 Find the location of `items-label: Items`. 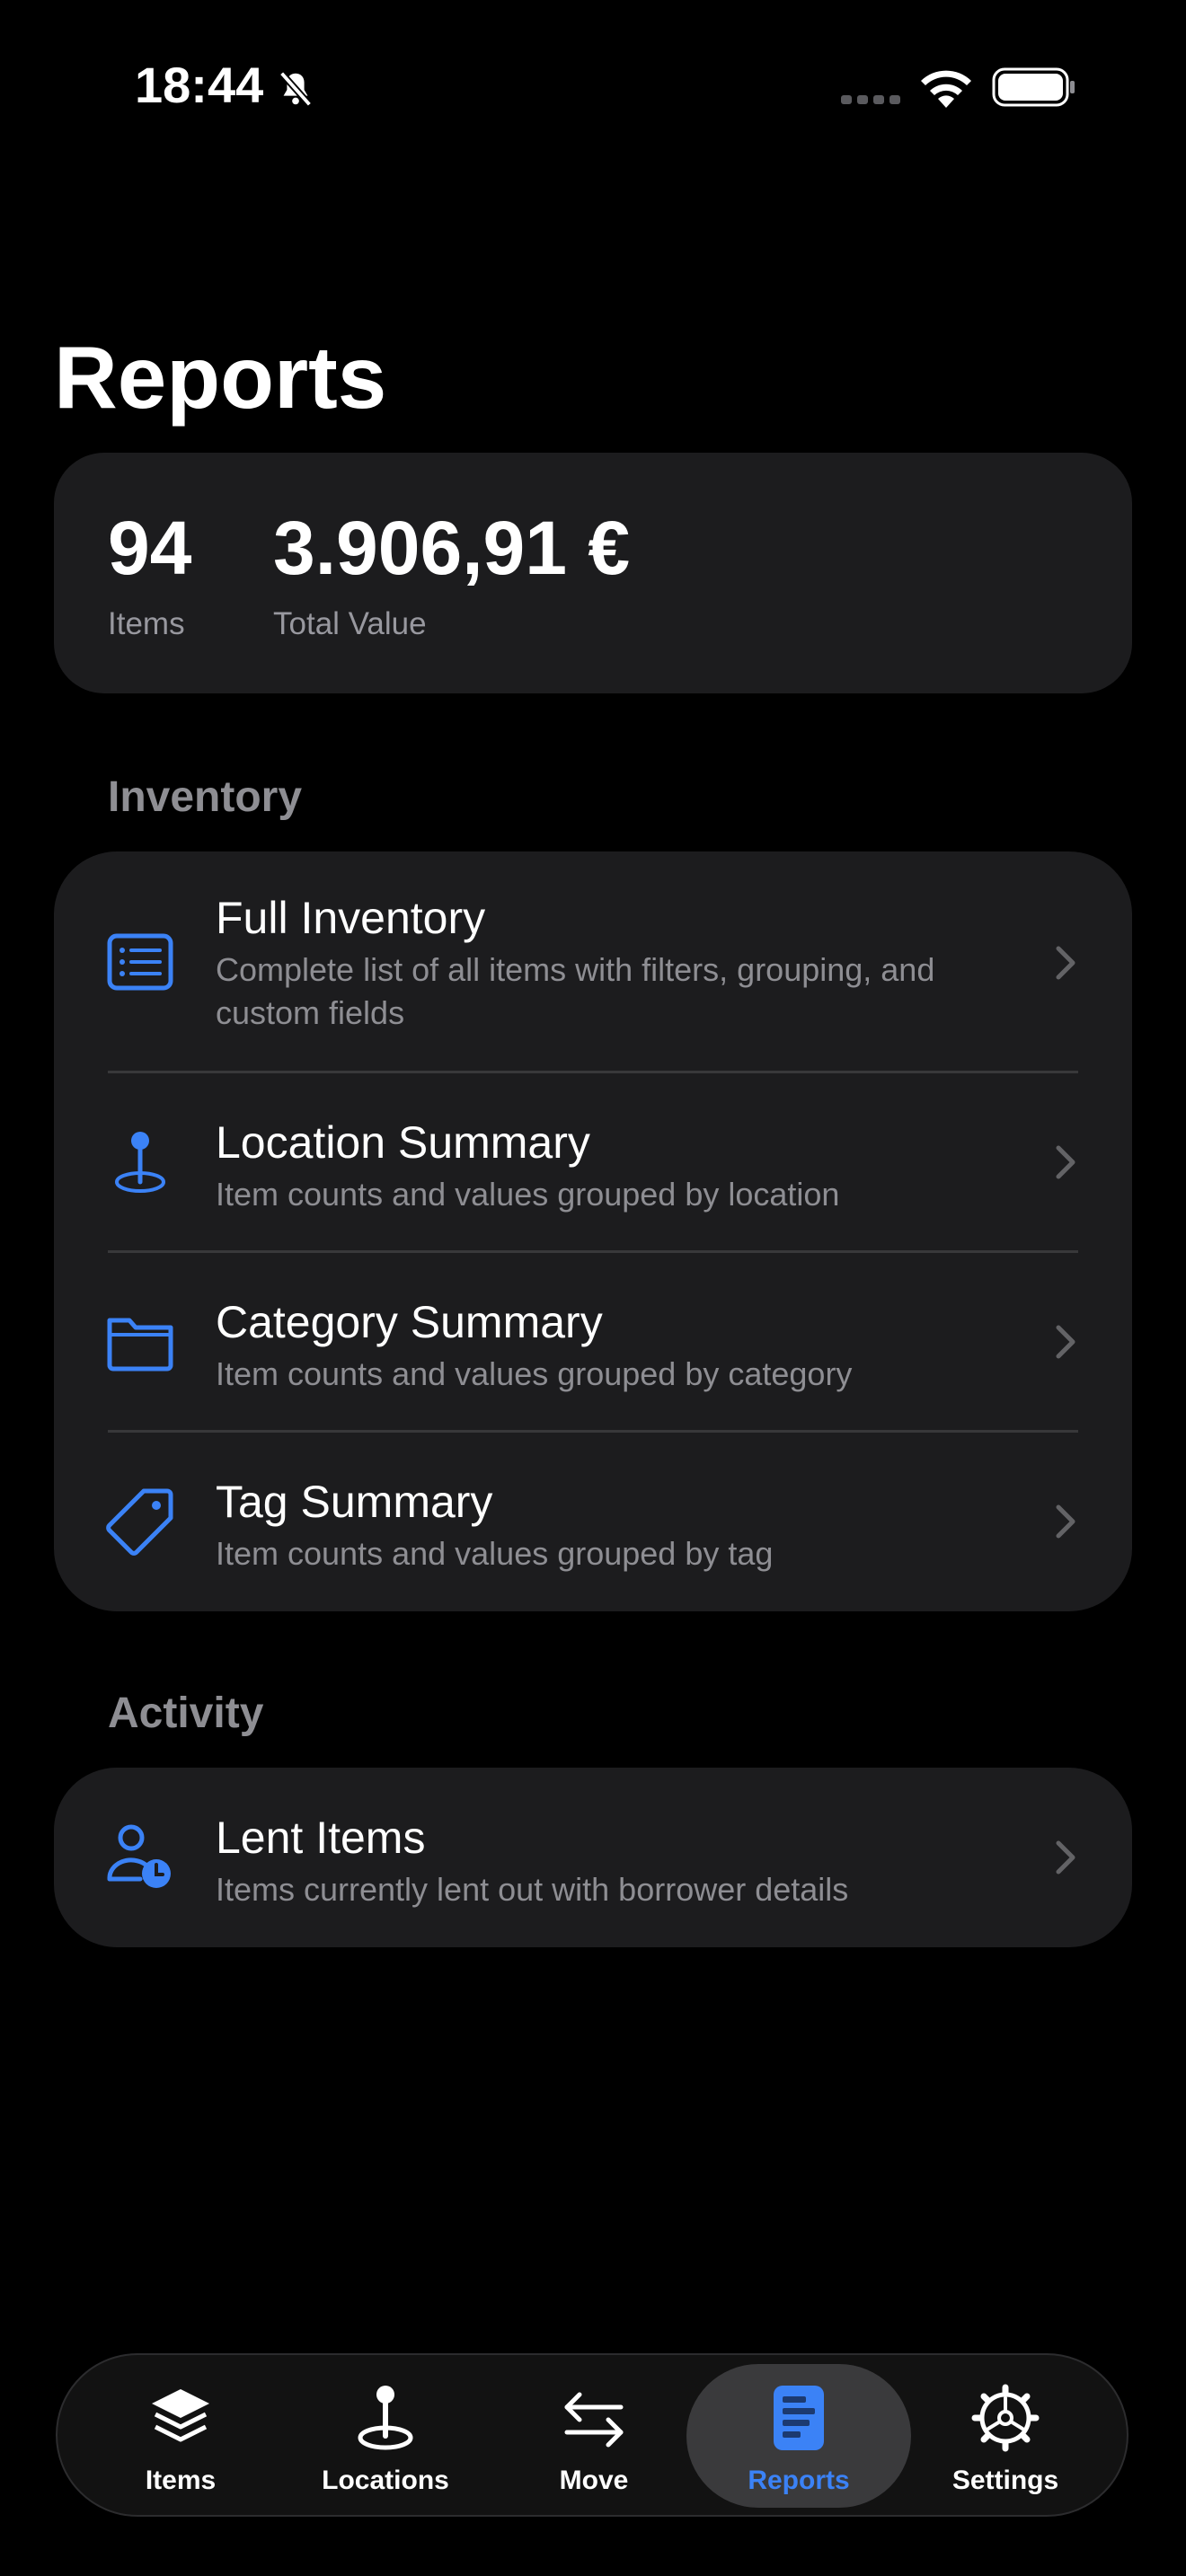

items-label: Items is located at coordinates (146, 623).